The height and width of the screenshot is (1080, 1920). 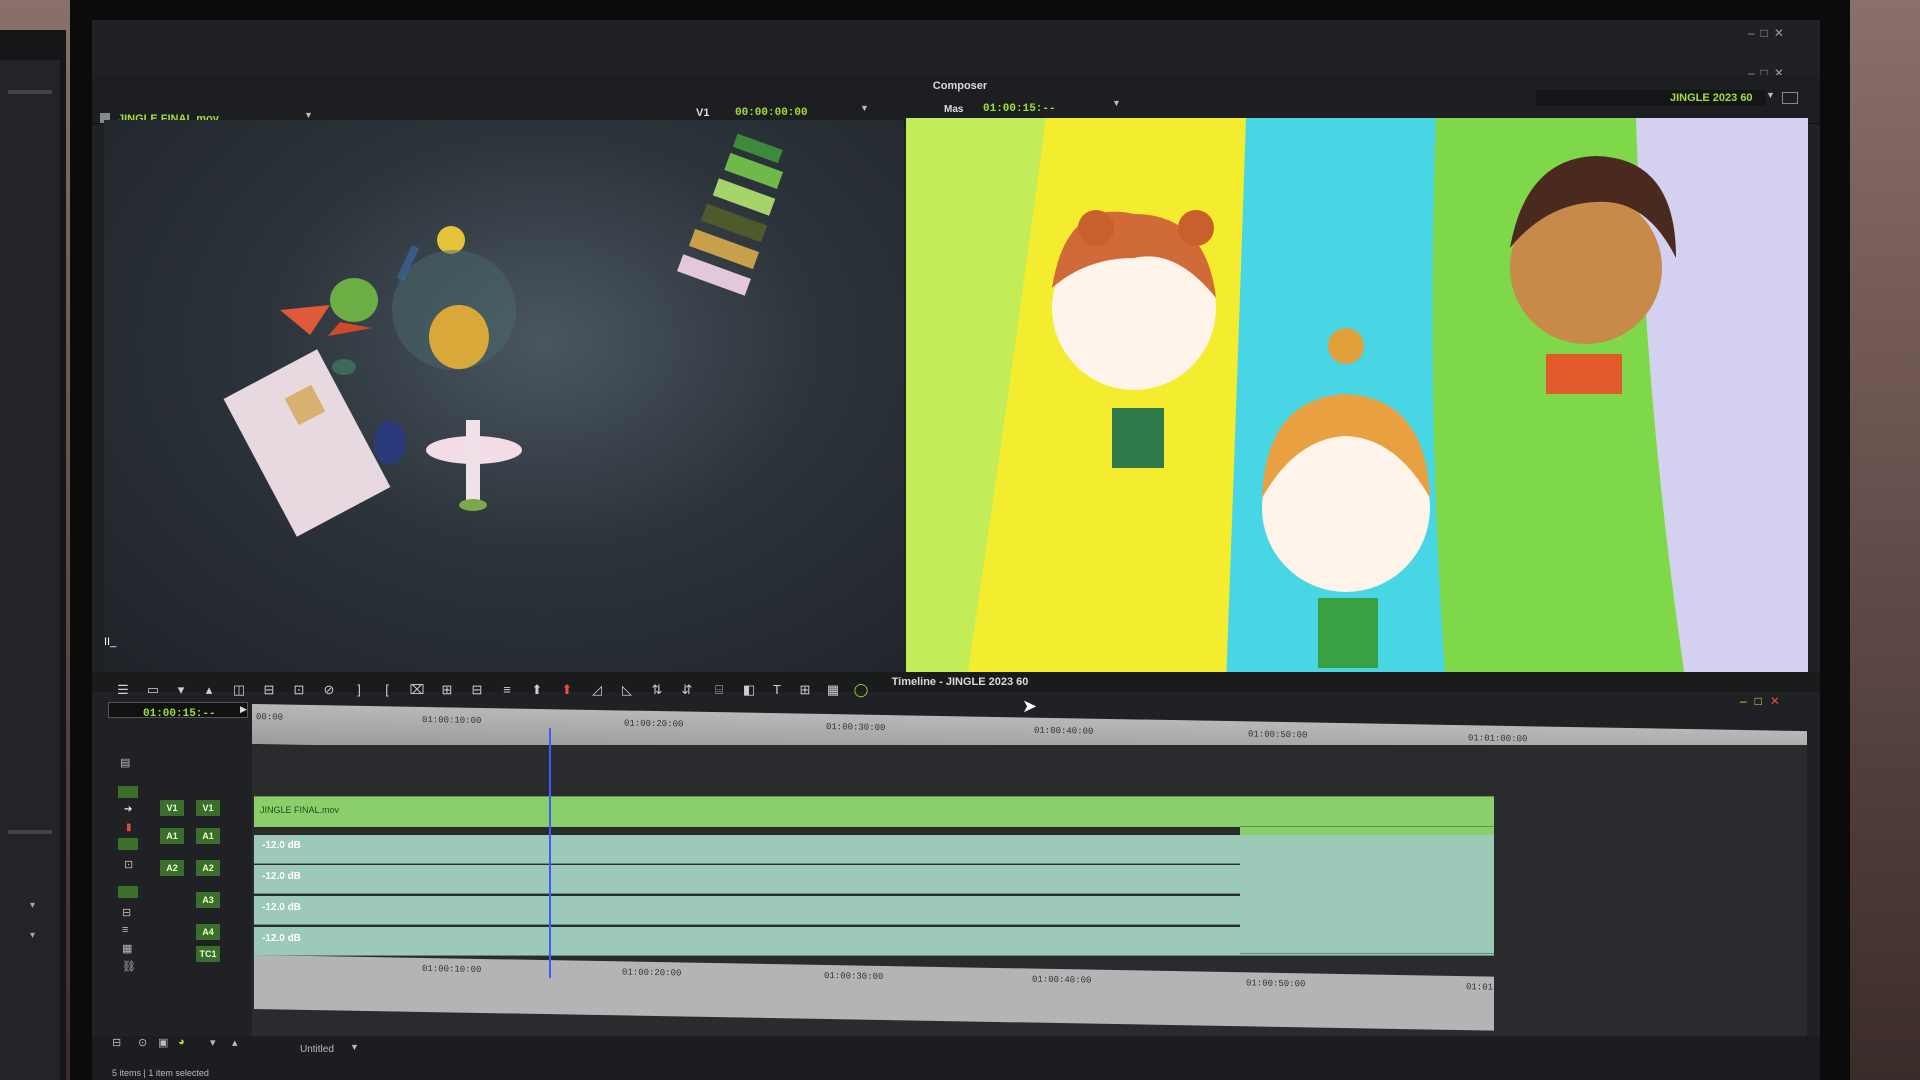 I want to click on playhead, so click(x=550, y=853).